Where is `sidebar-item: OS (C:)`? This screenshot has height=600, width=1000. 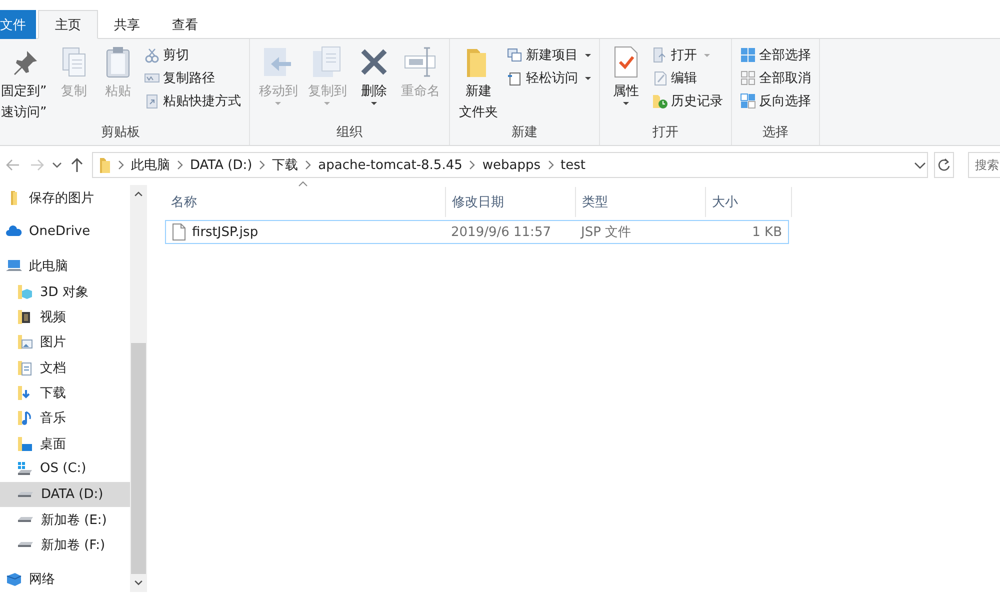 sidebar-item: OS (C:) is located at coordinates (65, 469).